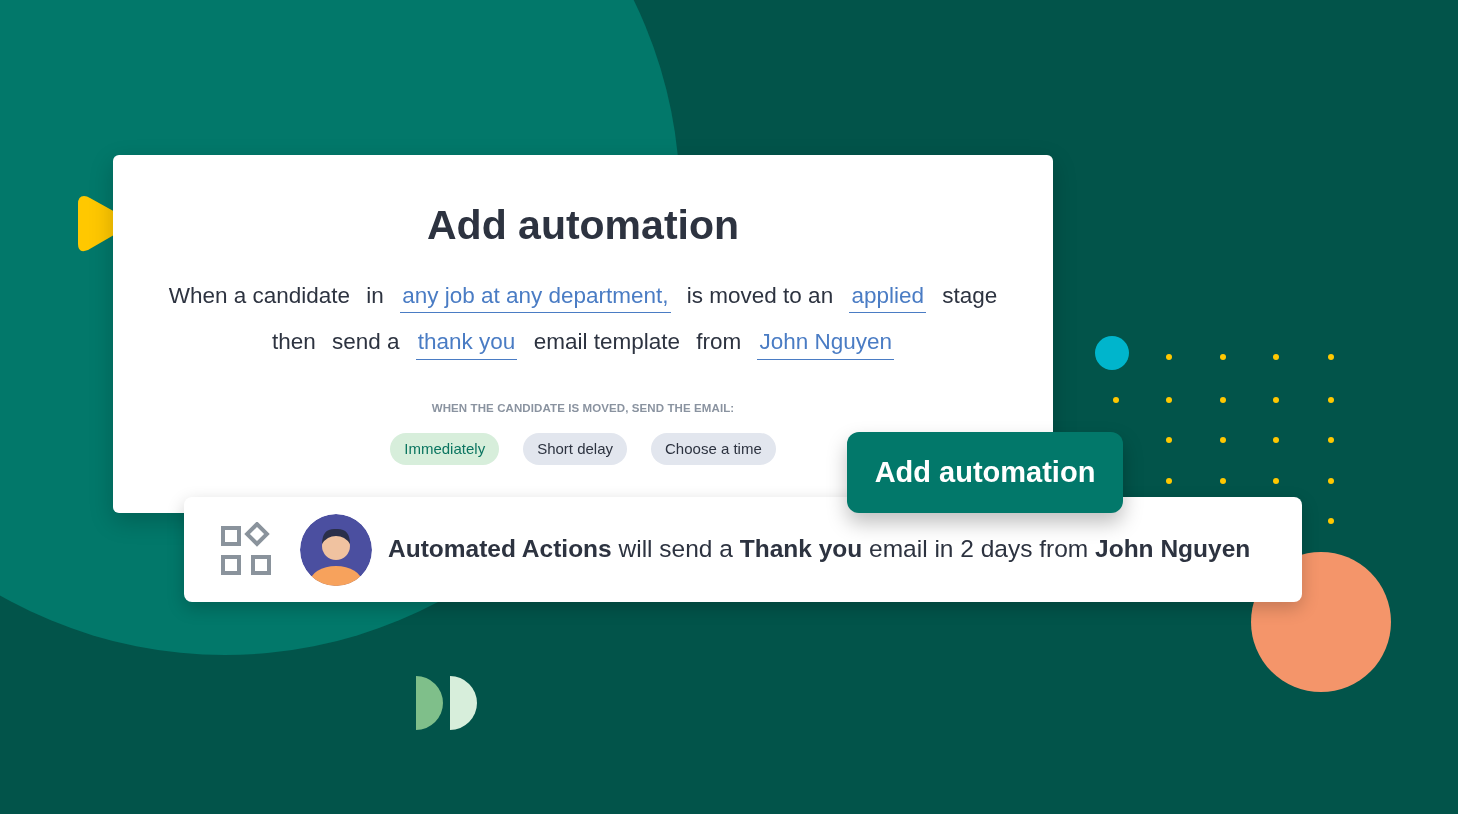 This screenshot has width=1458, height=814. What do you see at coordinates (819, 549) in the screenshot?
I see `notification-message: Automated Actions will send a Thank you email in 2 days from John Nguyen` at bounding box center [819, 549].